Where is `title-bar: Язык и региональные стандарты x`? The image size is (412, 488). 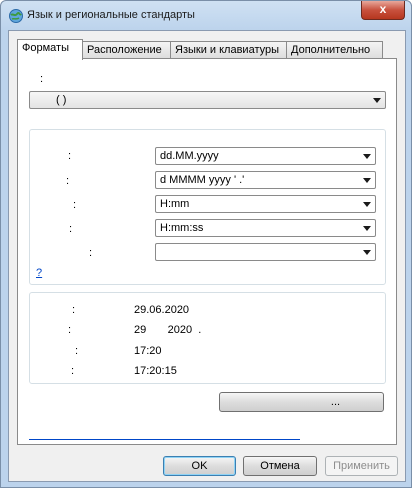 title-bar: Язык и региональные стандарты x is located at coordinates (206, 15).